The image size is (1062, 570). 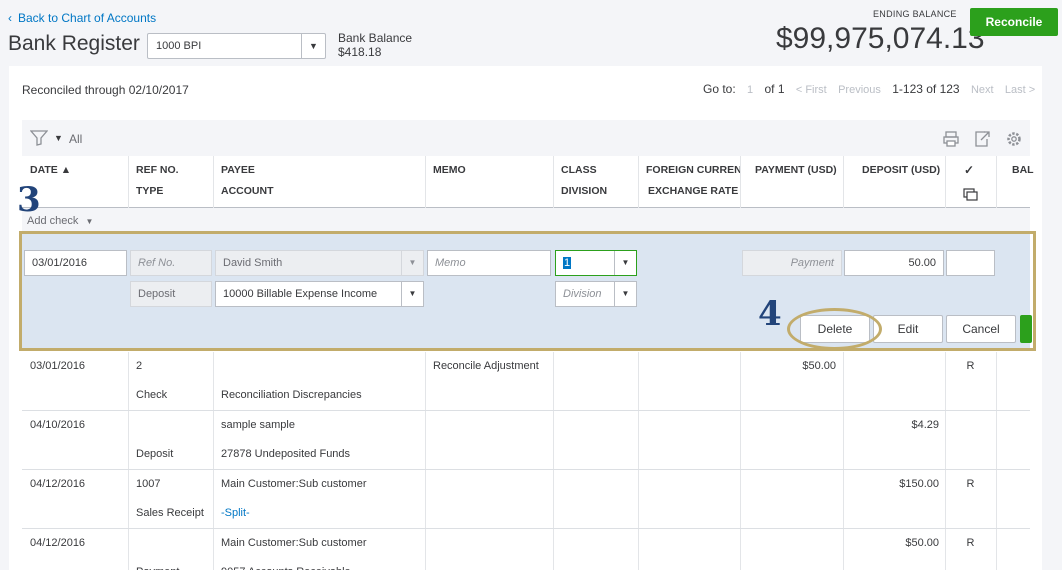 What do you see at coordinates (87, 18) in the screenshot?
I see `back-link-label: Back to Chart of Accounts` at bounding box center [87, 18].